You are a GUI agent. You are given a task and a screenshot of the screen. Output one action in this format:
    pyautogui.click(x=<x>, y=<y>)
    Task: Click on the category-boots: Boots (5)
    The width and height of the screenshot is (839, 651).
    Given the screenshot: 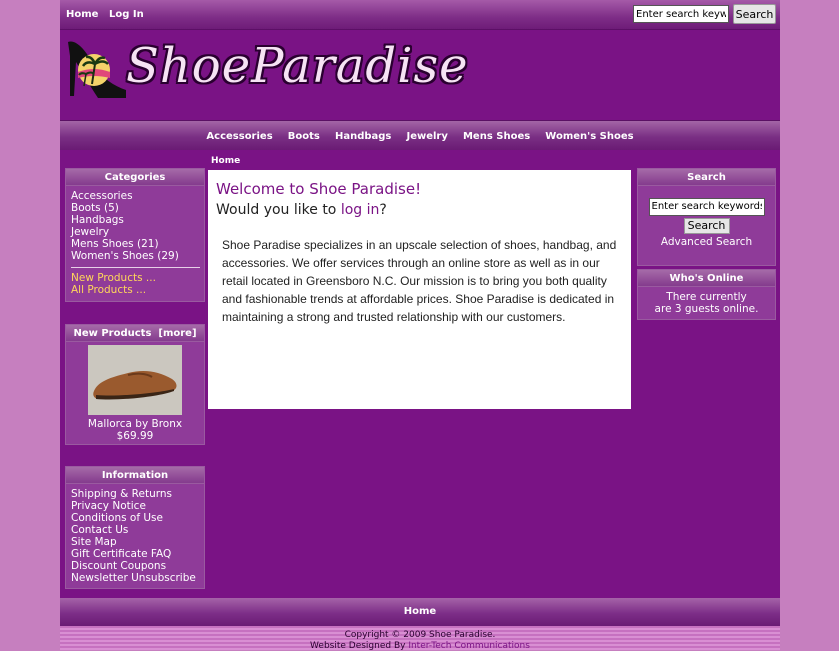 What is the action you would take?
    pyautogui.click(x=135, y=208)
    